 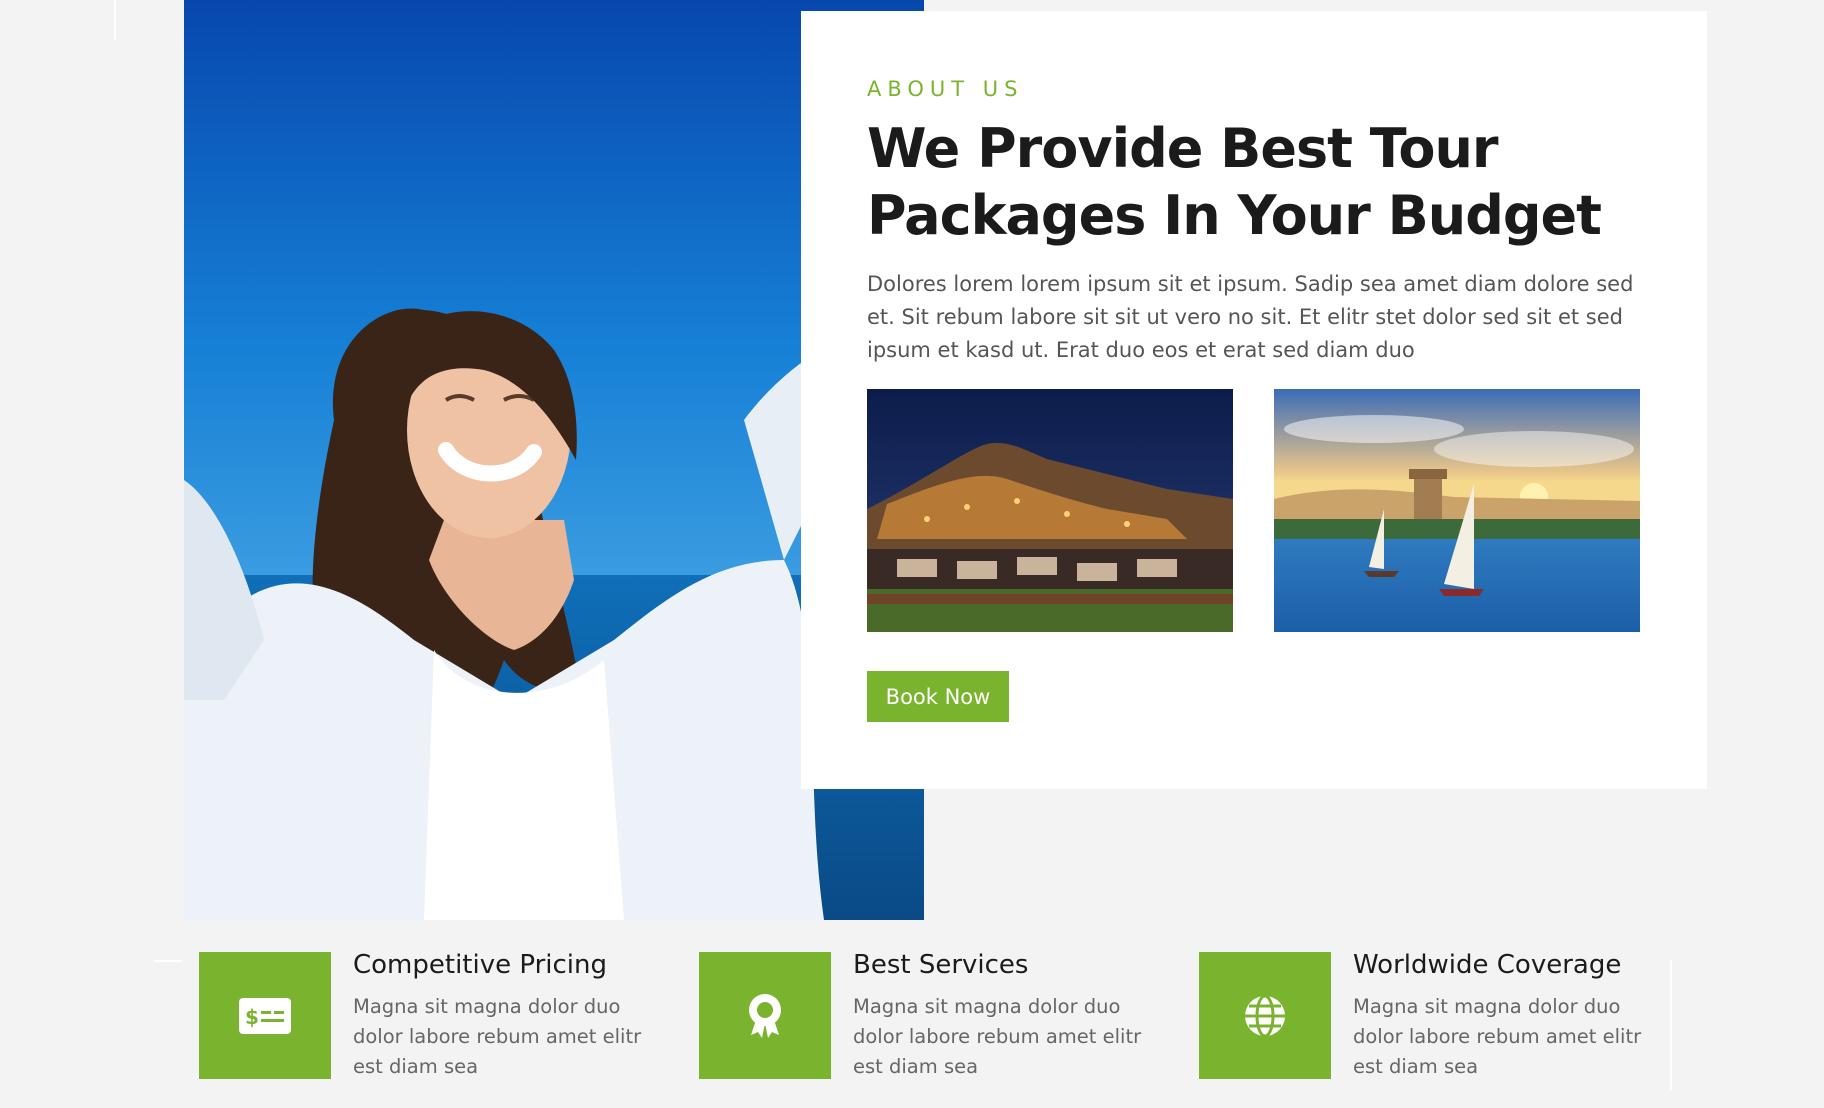 What do you see at coordinates (1183, 148) in the screenshot?
I see `title-line-1: We Provide Best Tour` at bounding box center [1183, 148].